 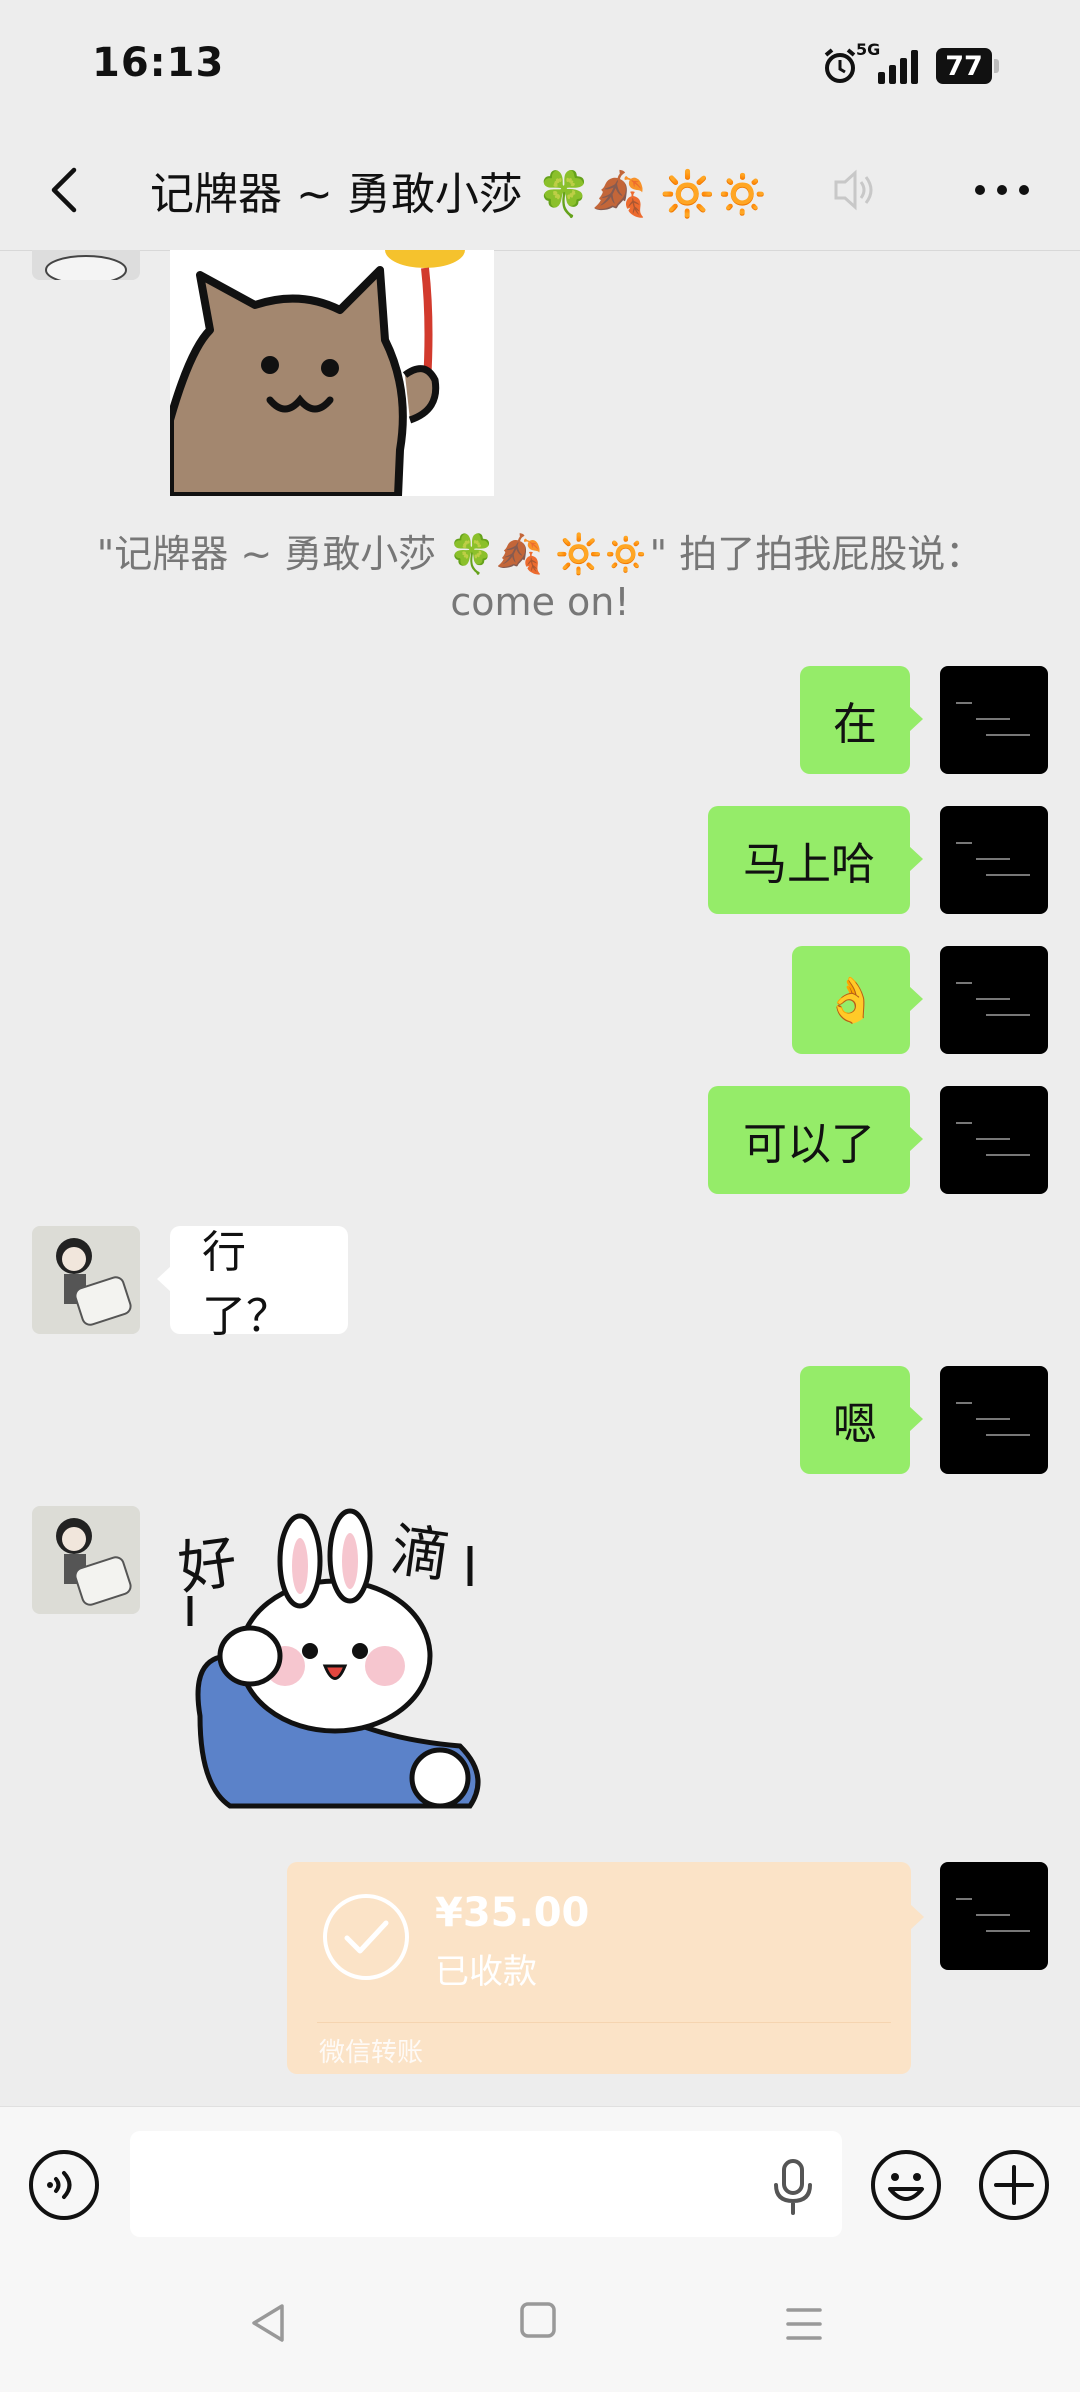 I want to click on battery-level: 77, so click(x=964, y=66).